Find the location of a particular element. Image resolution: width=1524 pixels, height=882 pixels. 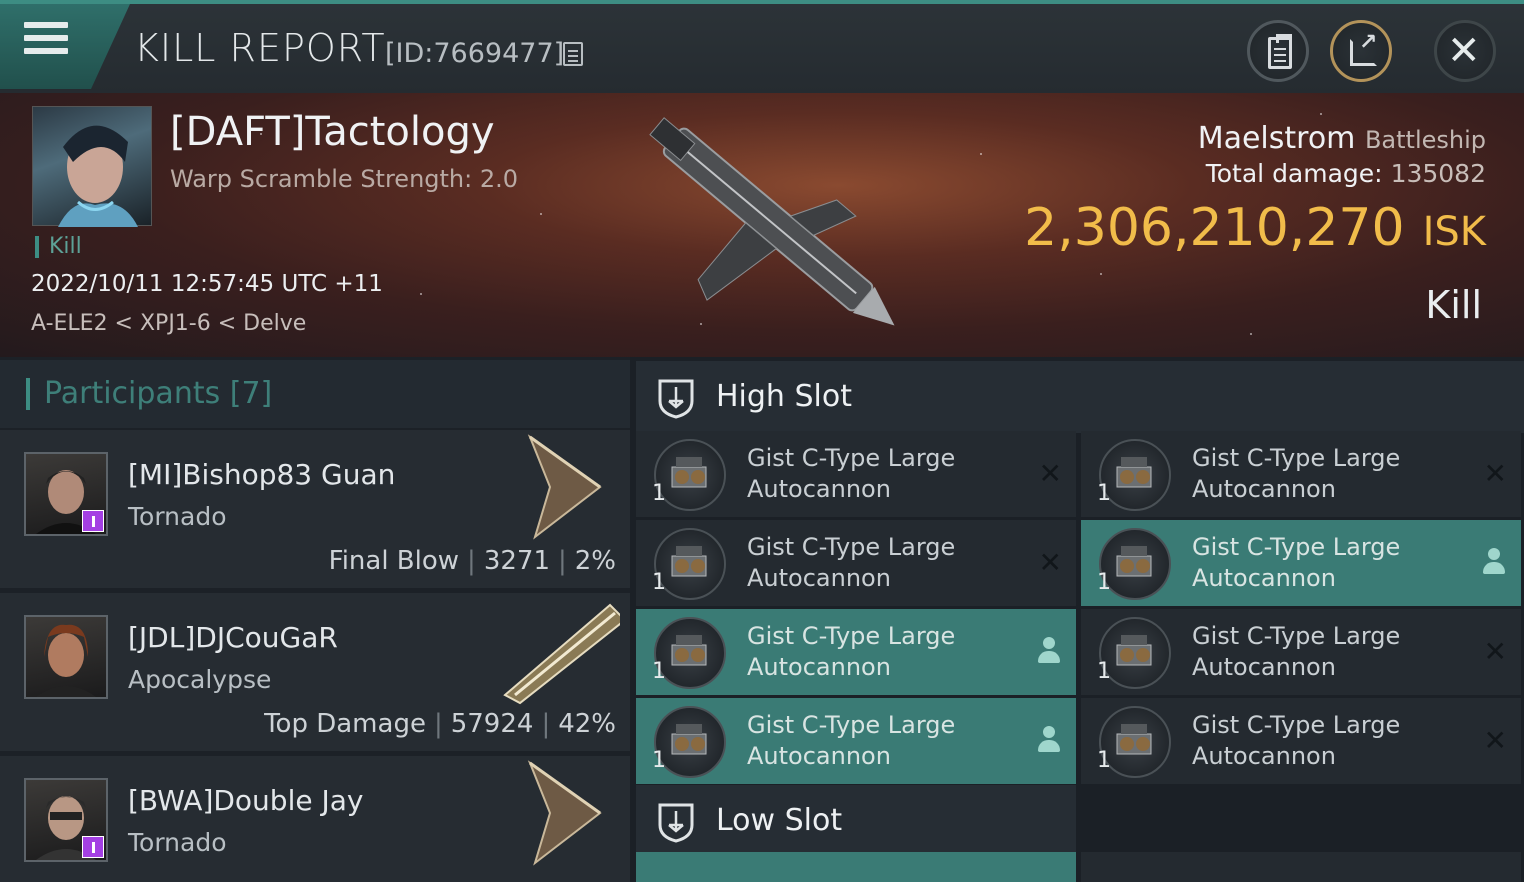

participant-card: [BWA]Double Jay Tornado is located at coordinates (315, 819).